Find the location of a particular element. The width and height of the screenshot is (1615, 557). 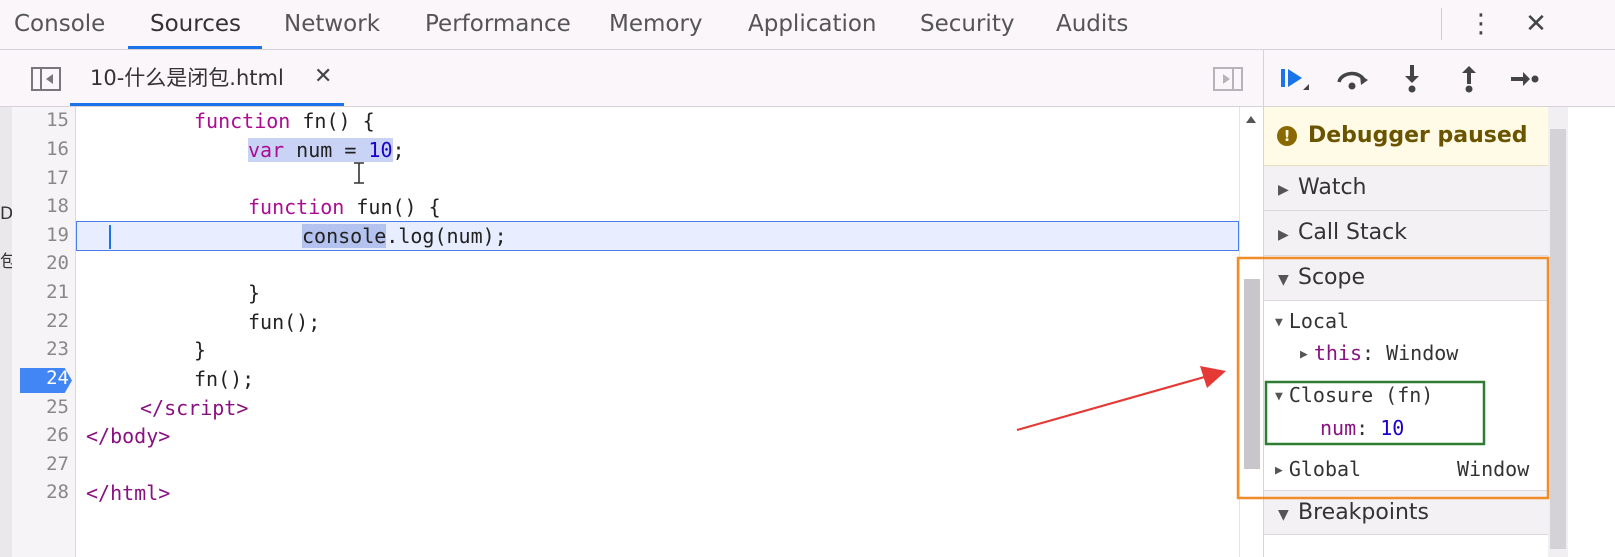

debugger-paused-banner: ! Debugger paused is located at coordinates (1406, 136).